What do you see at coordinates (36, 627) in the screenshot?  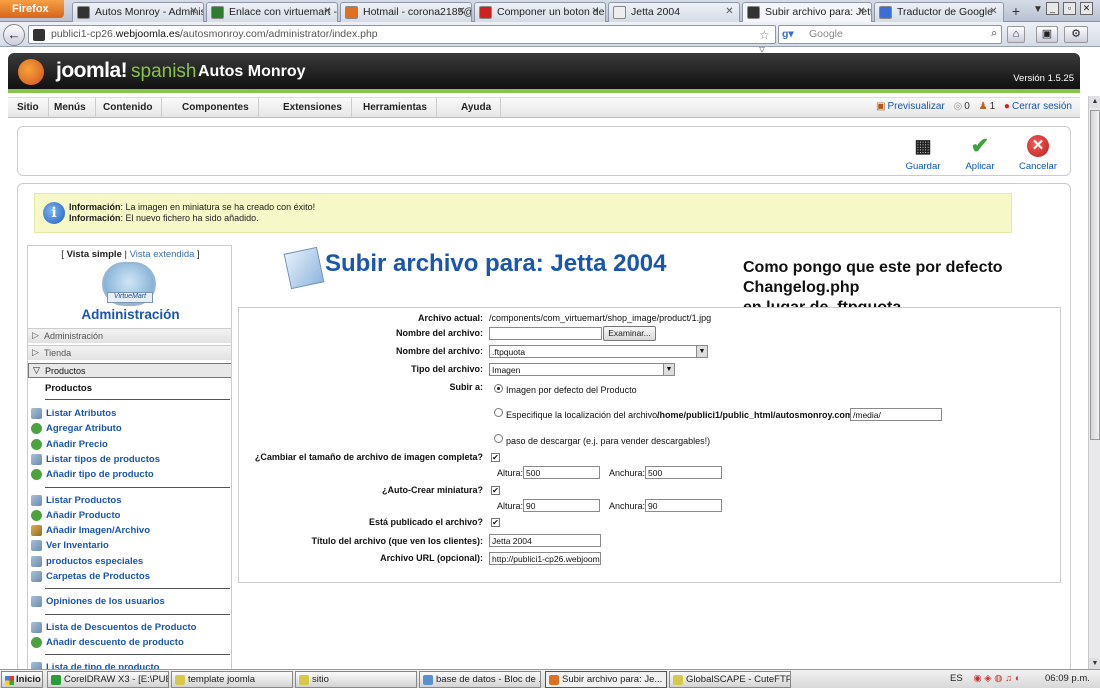 I see `list-icon` at bounding box center [36, 627].